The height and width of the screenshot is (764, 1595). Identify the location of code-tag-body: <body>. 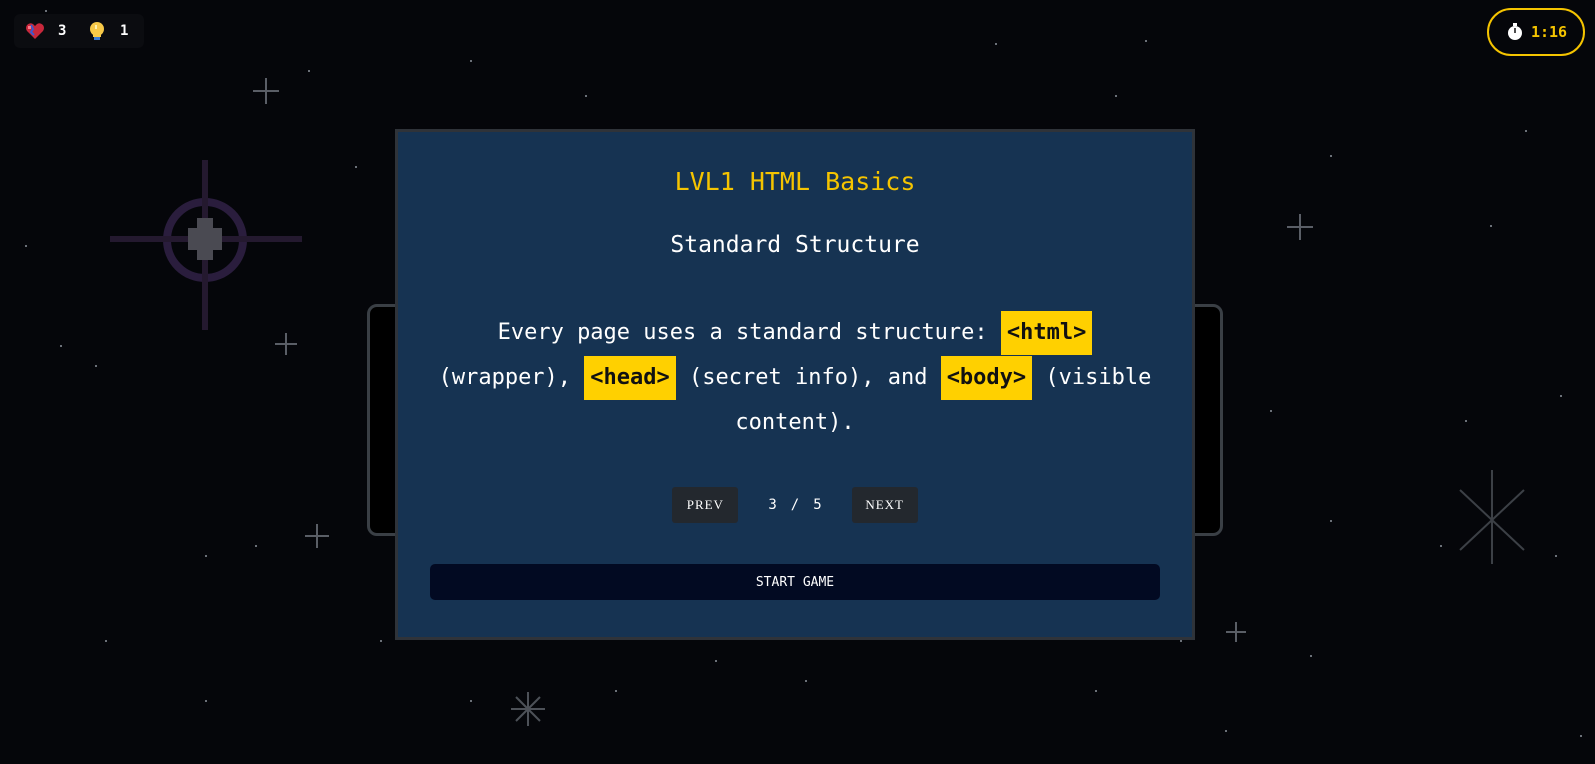
(986, 378).